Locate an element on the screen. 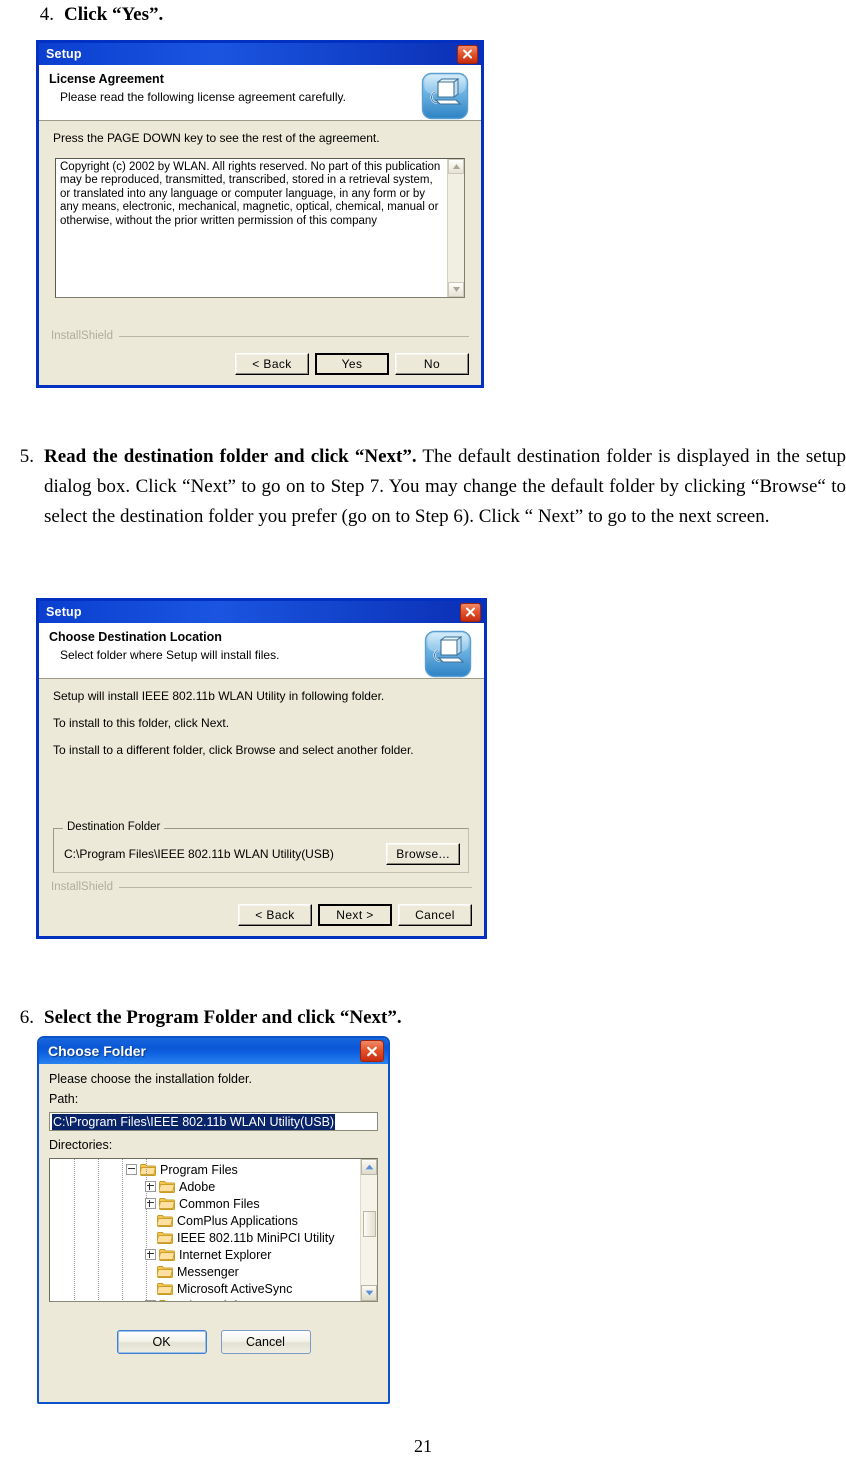  tree-item: ComPlus Applications is located at coordinates (205, 1220).